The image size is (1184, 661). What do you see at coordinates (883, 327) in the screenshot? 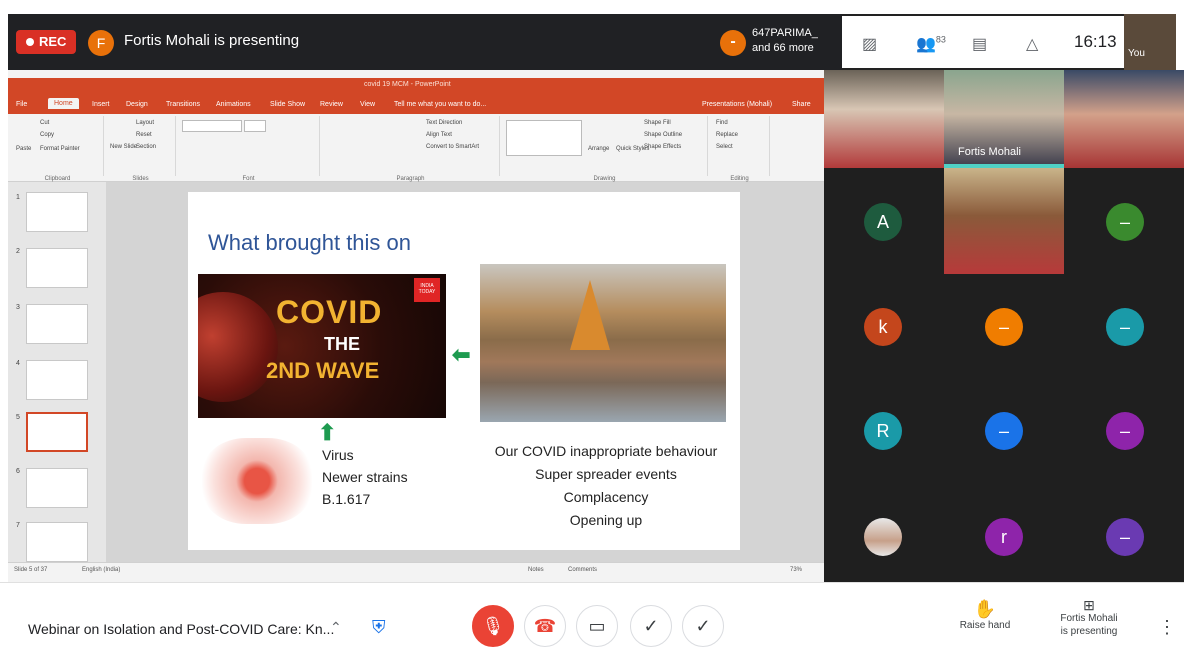
I see `participant-avatar: k` at bounding box center [883, 327].